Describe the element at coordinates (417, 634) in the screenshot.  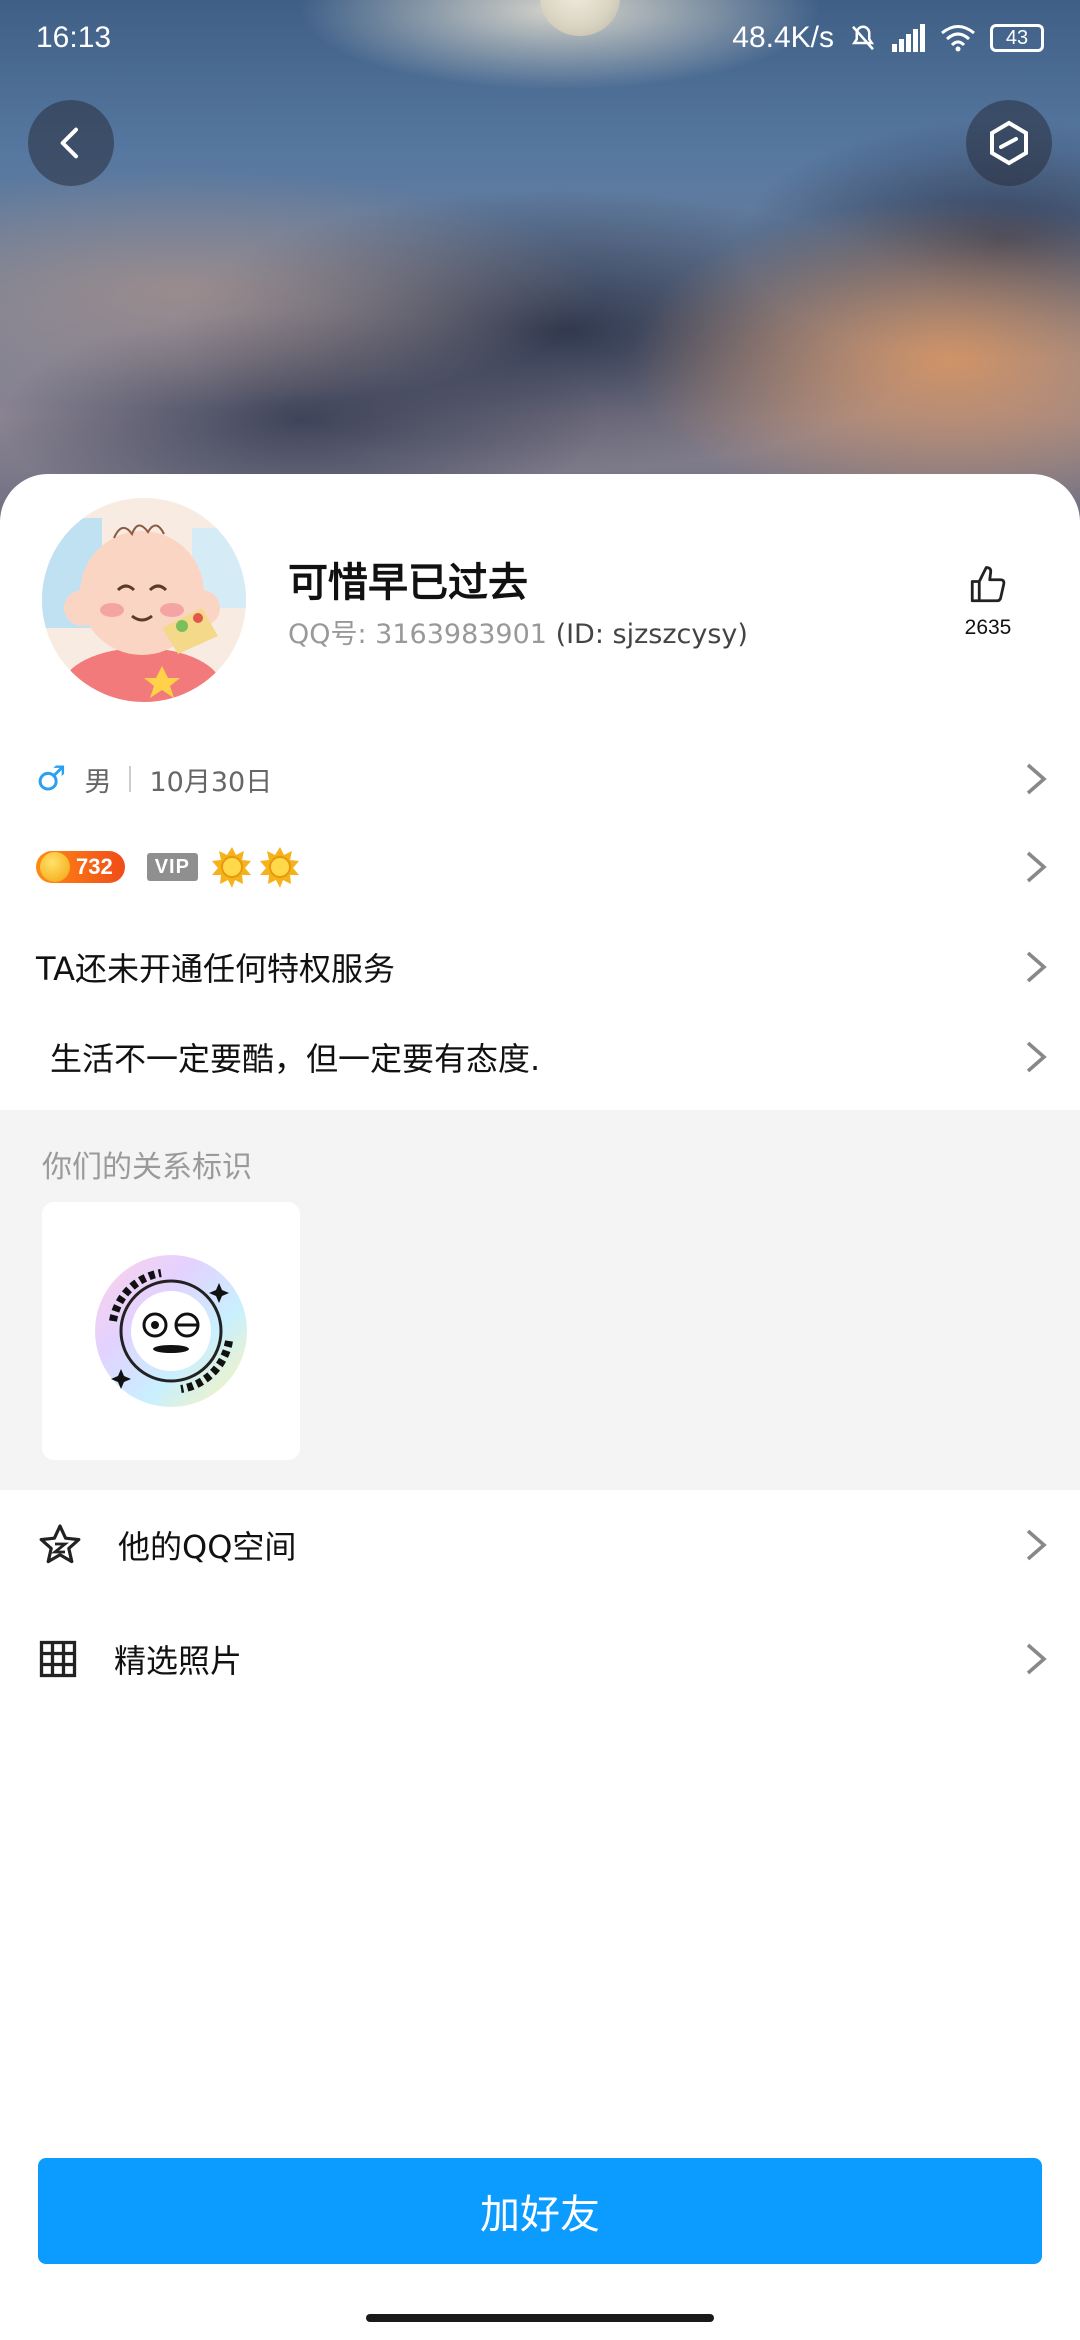
I see `qq-number: QQ号: 3163983901` at that location.